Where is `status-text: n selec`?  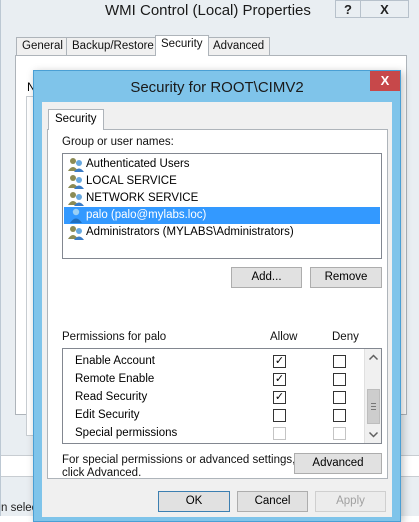
status-text: n selec is located at coordinates (19, 508).